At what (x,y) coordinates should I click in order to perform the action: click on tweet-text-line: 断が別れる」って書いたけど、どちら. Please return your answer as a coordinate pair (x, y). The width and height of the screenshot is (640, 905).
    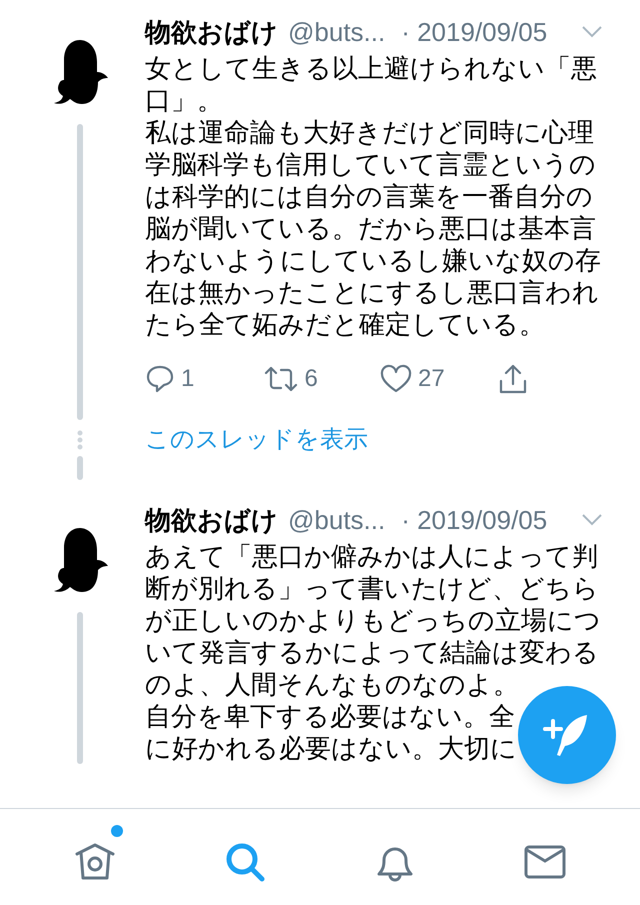
    Looking at the image, I should click on (372, 588).